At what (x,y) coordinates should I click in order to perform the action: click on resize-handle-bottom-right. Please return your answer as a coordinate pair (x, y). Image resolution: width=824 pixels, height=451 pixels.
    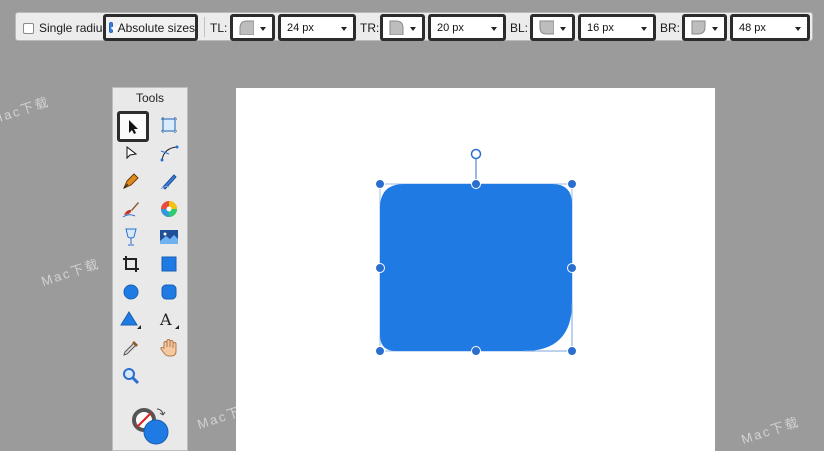
    Looking at the image, I should click on (572, 351).